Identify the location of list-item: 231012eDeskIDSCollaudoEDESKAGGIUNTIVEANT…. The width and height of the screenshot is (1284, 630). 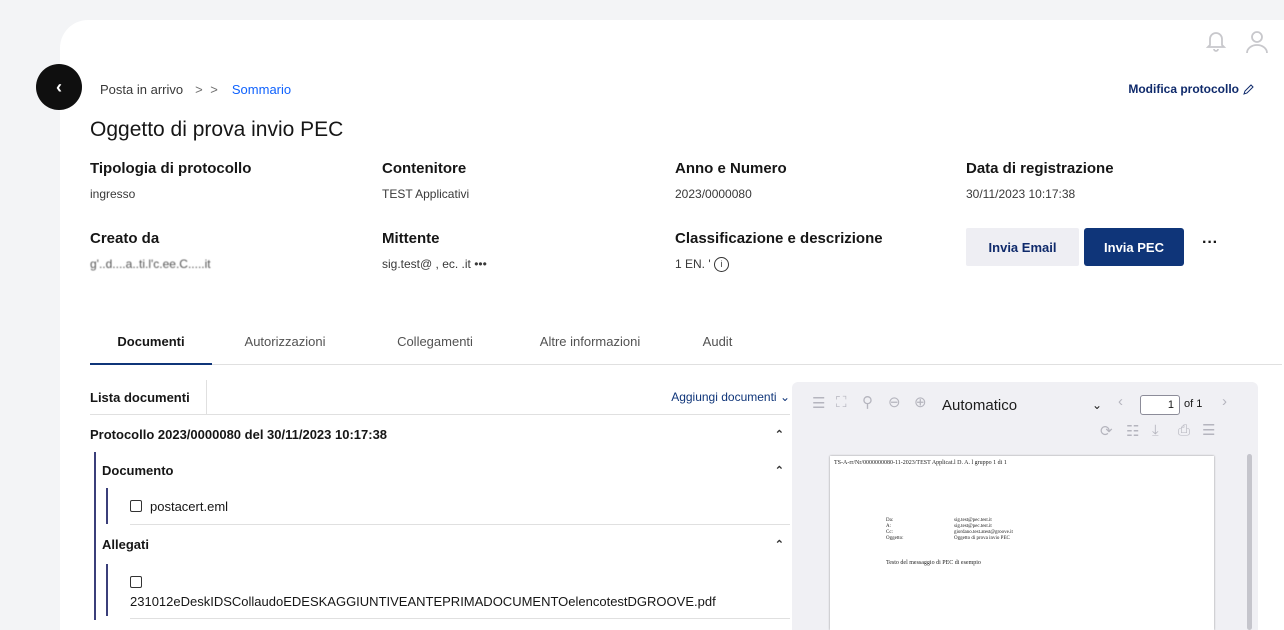
(460, 592).